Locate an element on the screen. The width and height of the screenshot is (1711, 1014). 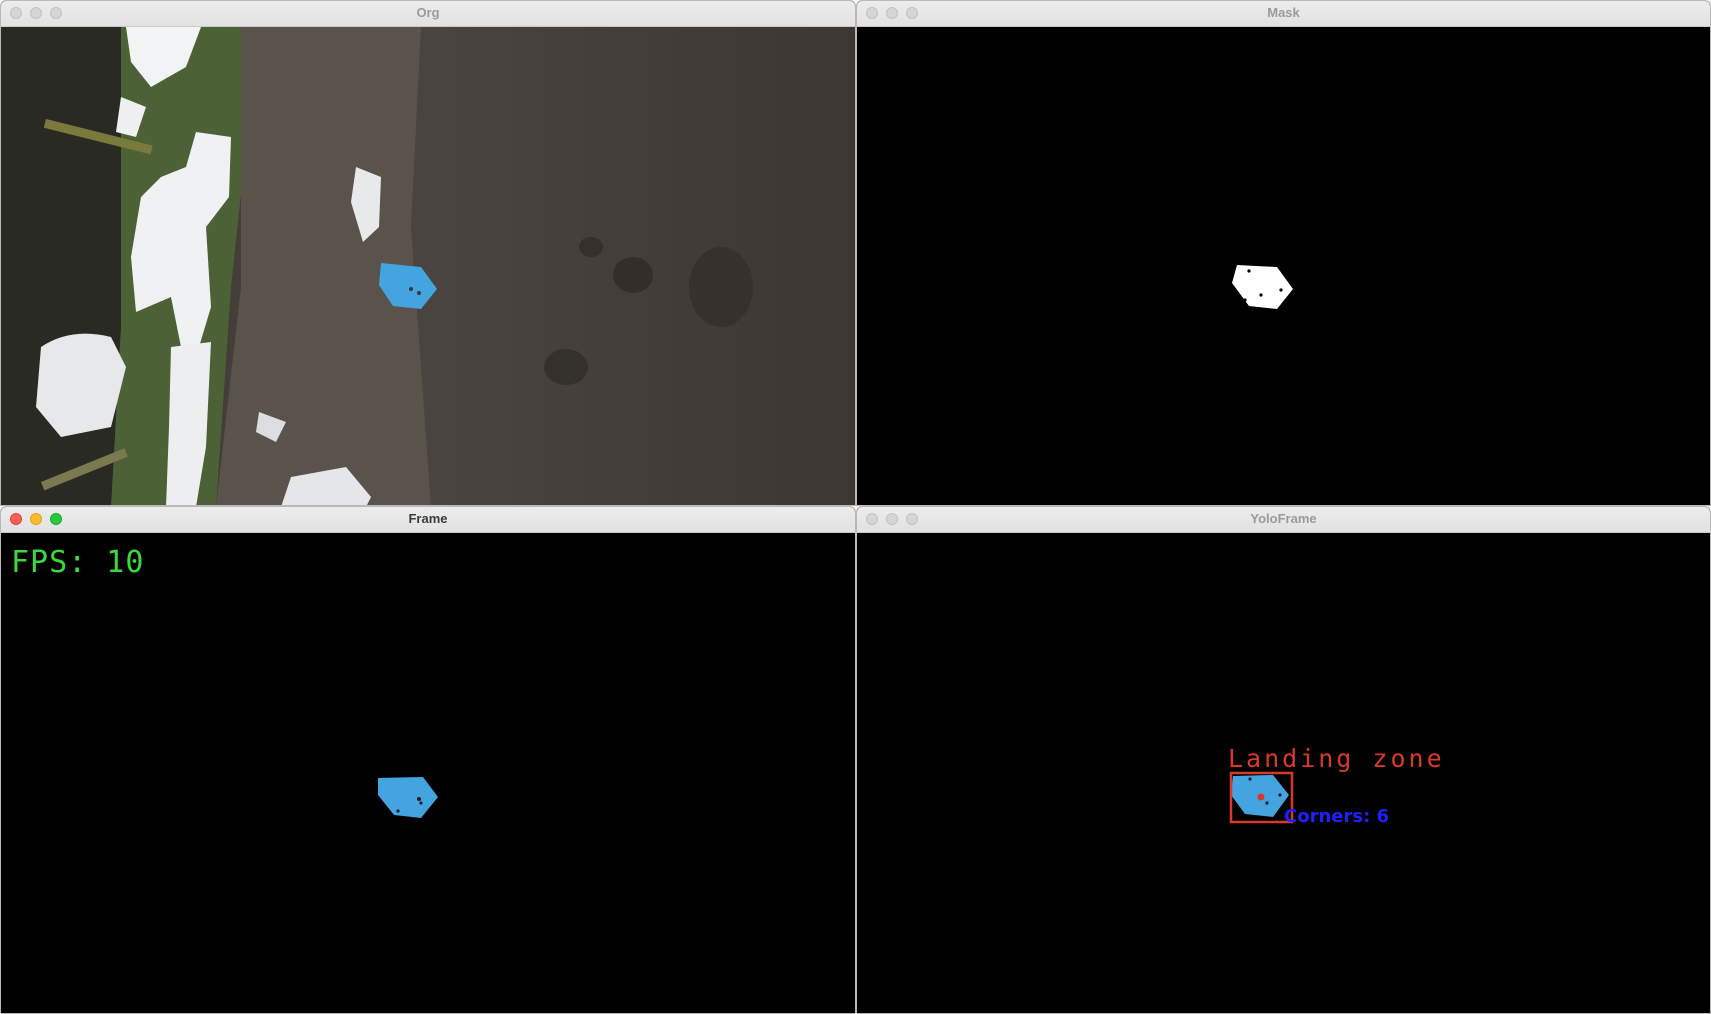
fps-counter: FPS: 10 is located at coordinates (78, 562).